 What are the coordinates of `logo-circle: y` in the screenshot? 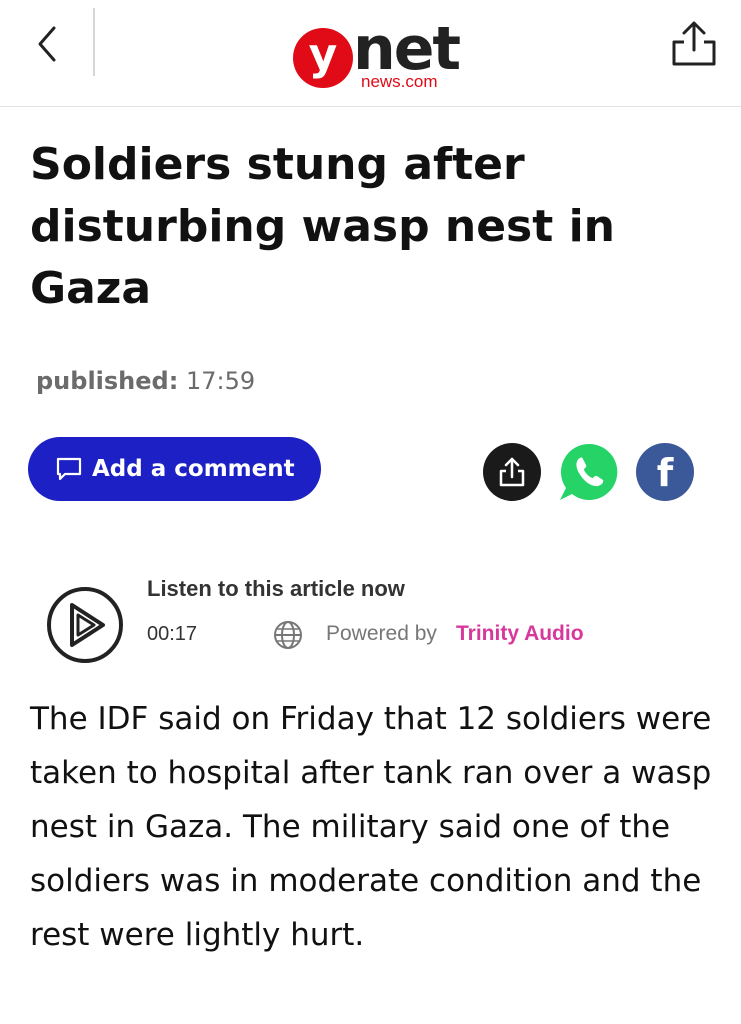 It's located at (323, 58).